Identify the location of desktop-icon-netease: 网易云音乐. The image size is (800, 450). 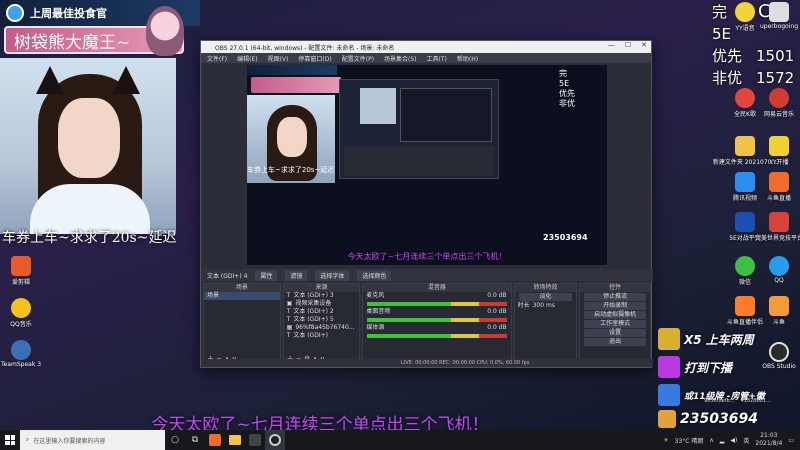
(779, 103).